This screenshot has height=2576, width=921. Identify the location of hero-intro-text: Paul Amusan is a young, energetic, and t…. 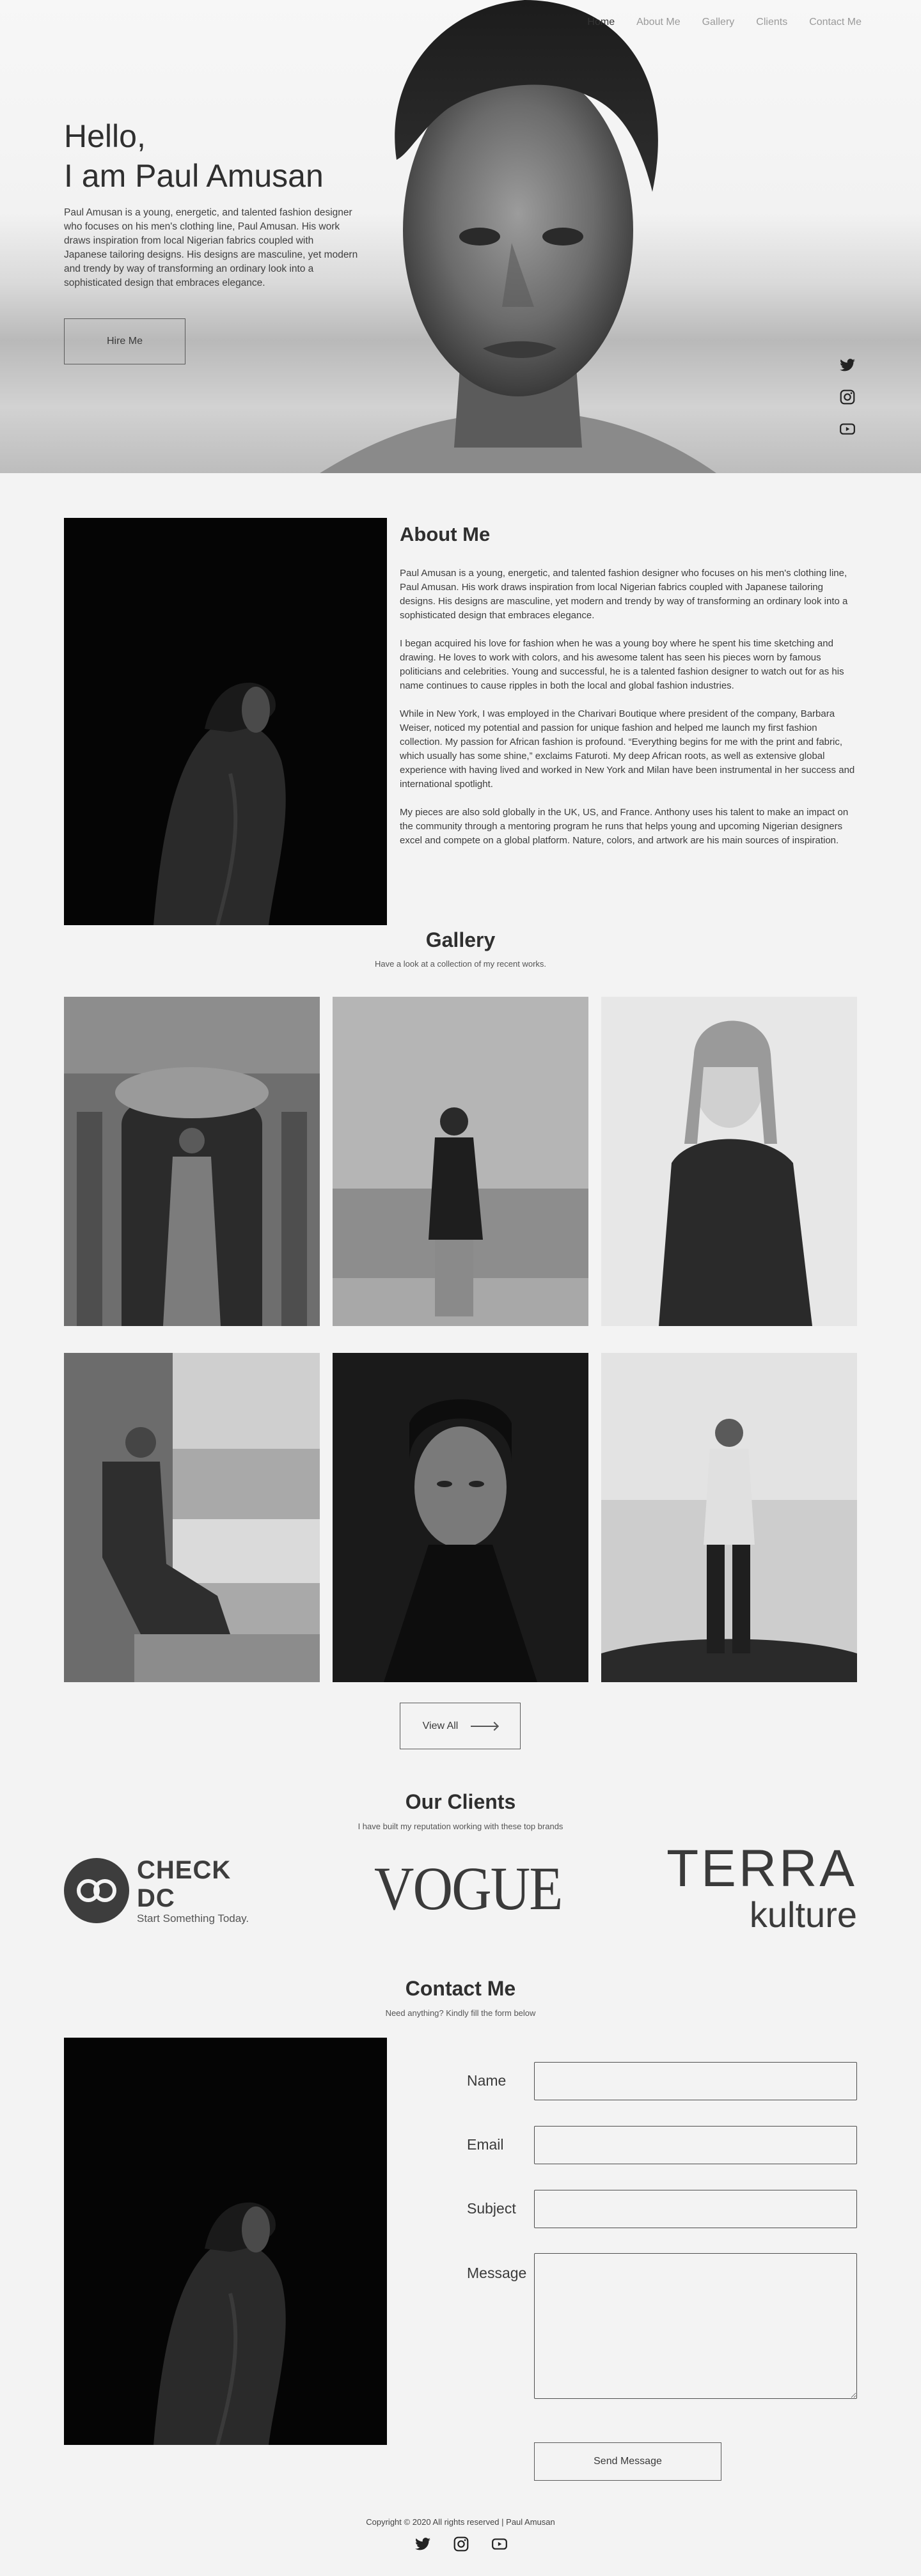
(211, 247).